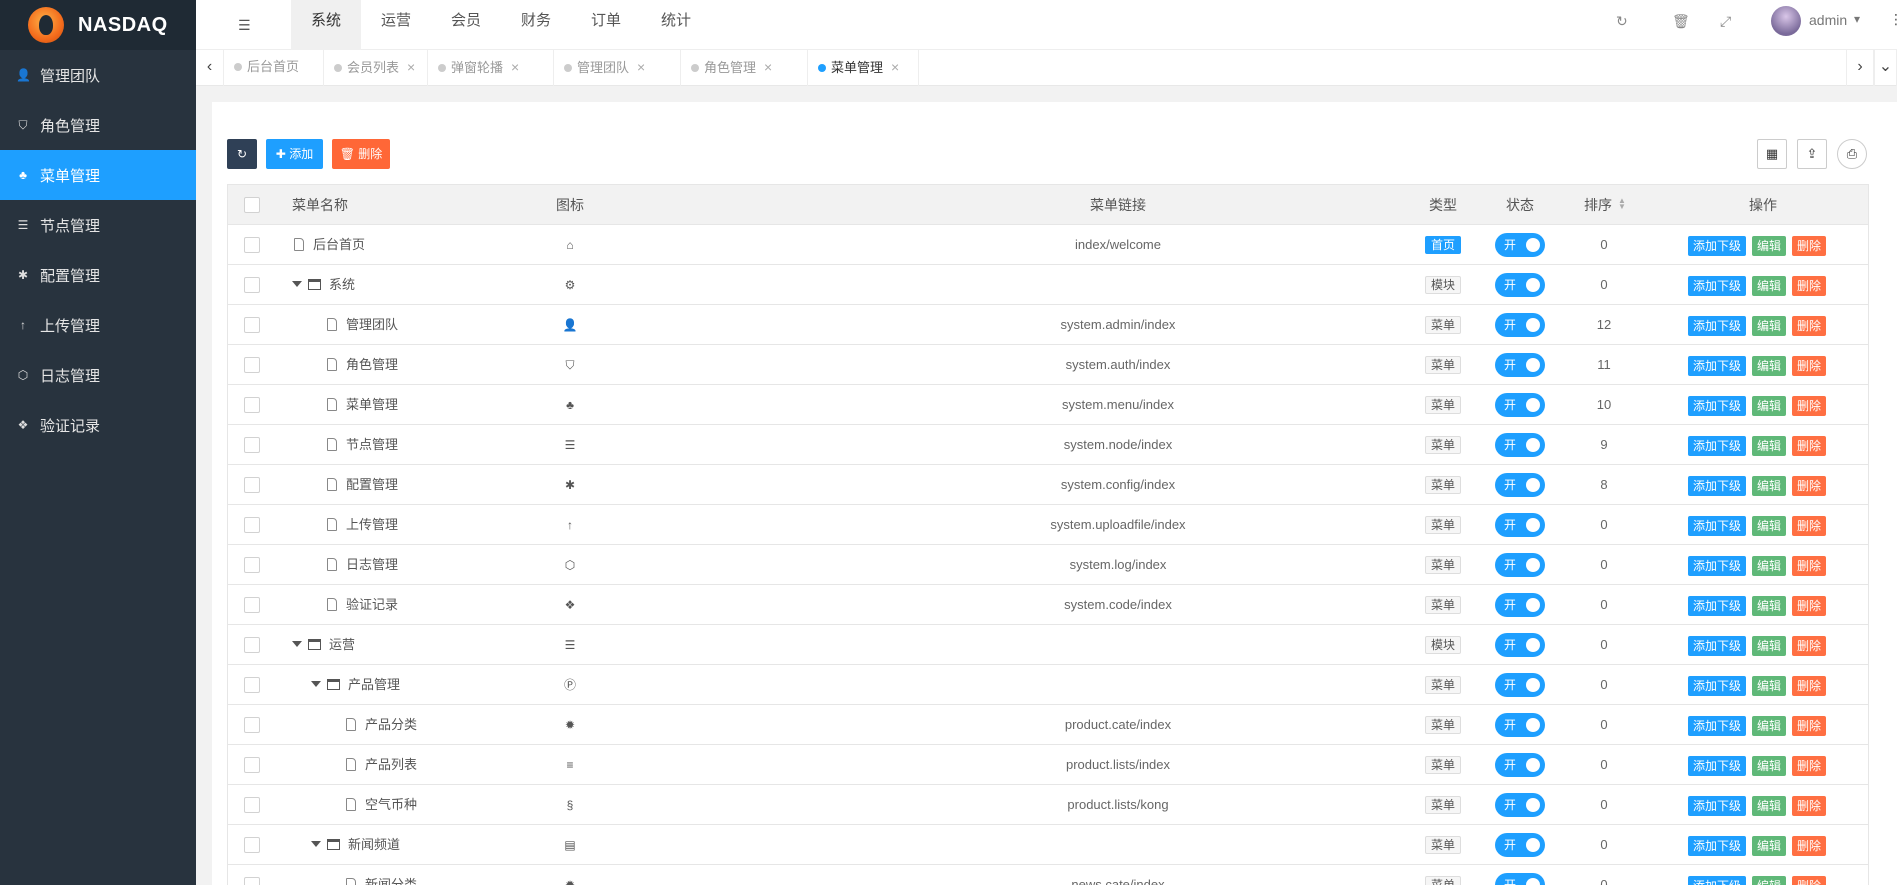 Image resolution: width=1897 pixels, height=885 pixels. What do you see at coordinates (1860, 68) in the screenshot?
I see `tabs-scroll-right-icon: ›` at bounding box center [1860, 68].